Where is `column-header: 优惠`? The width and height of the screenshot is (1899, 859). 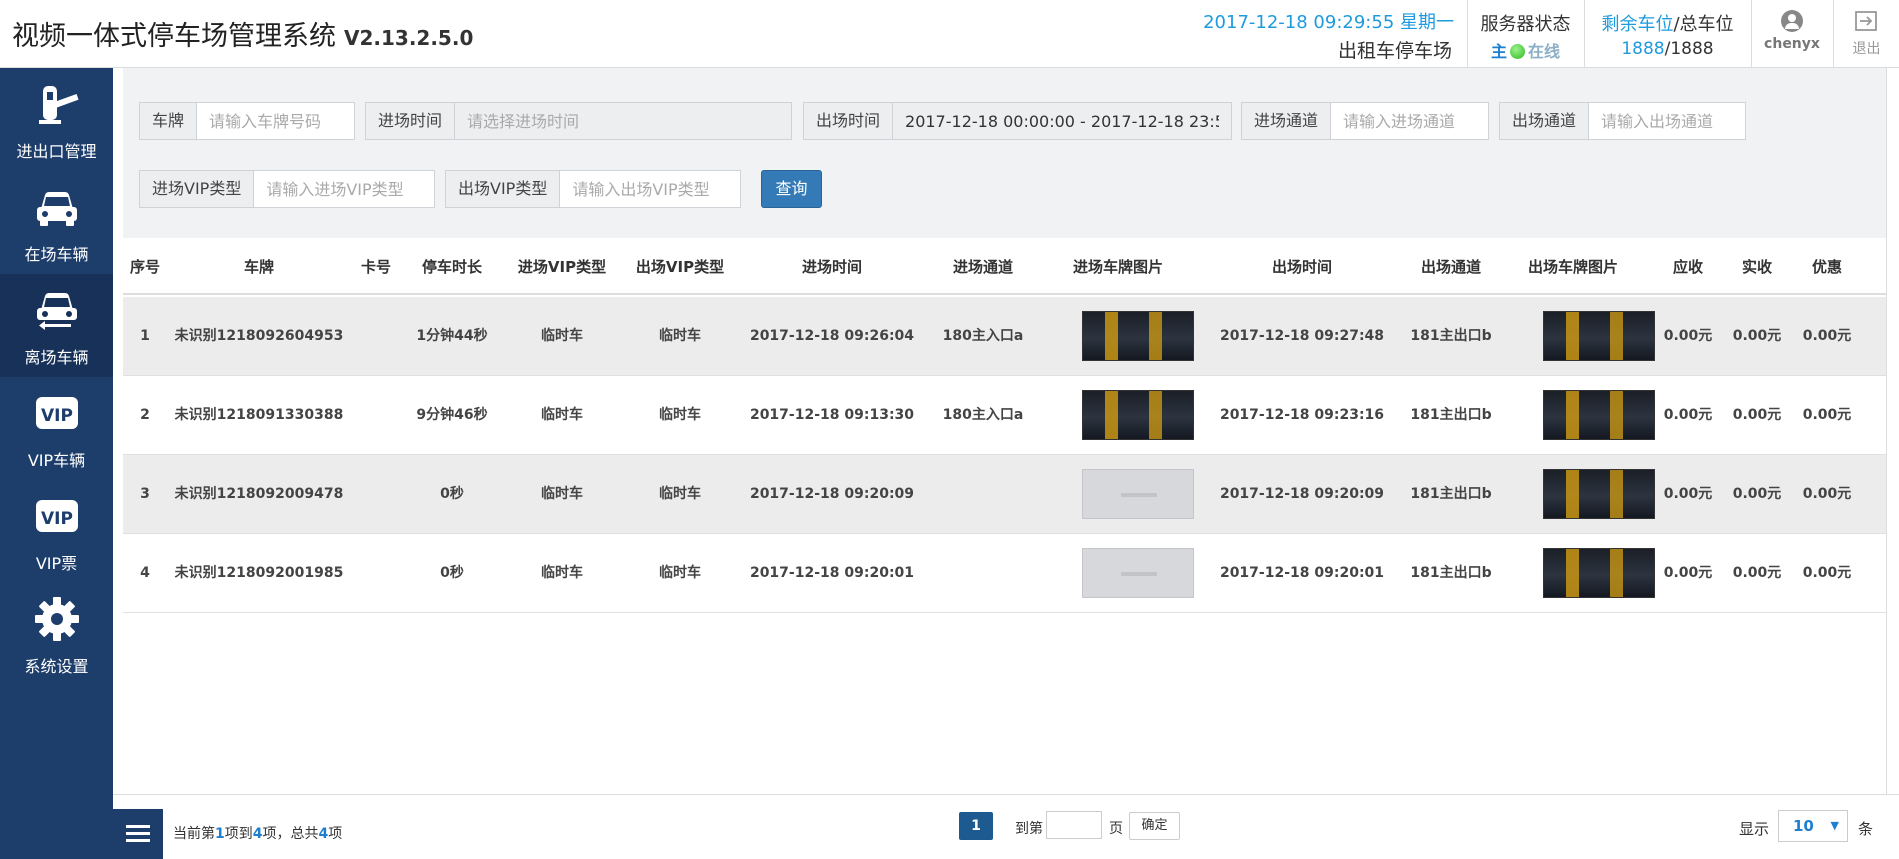 column-header: 优惠 is located at coordinates (1826, 267).